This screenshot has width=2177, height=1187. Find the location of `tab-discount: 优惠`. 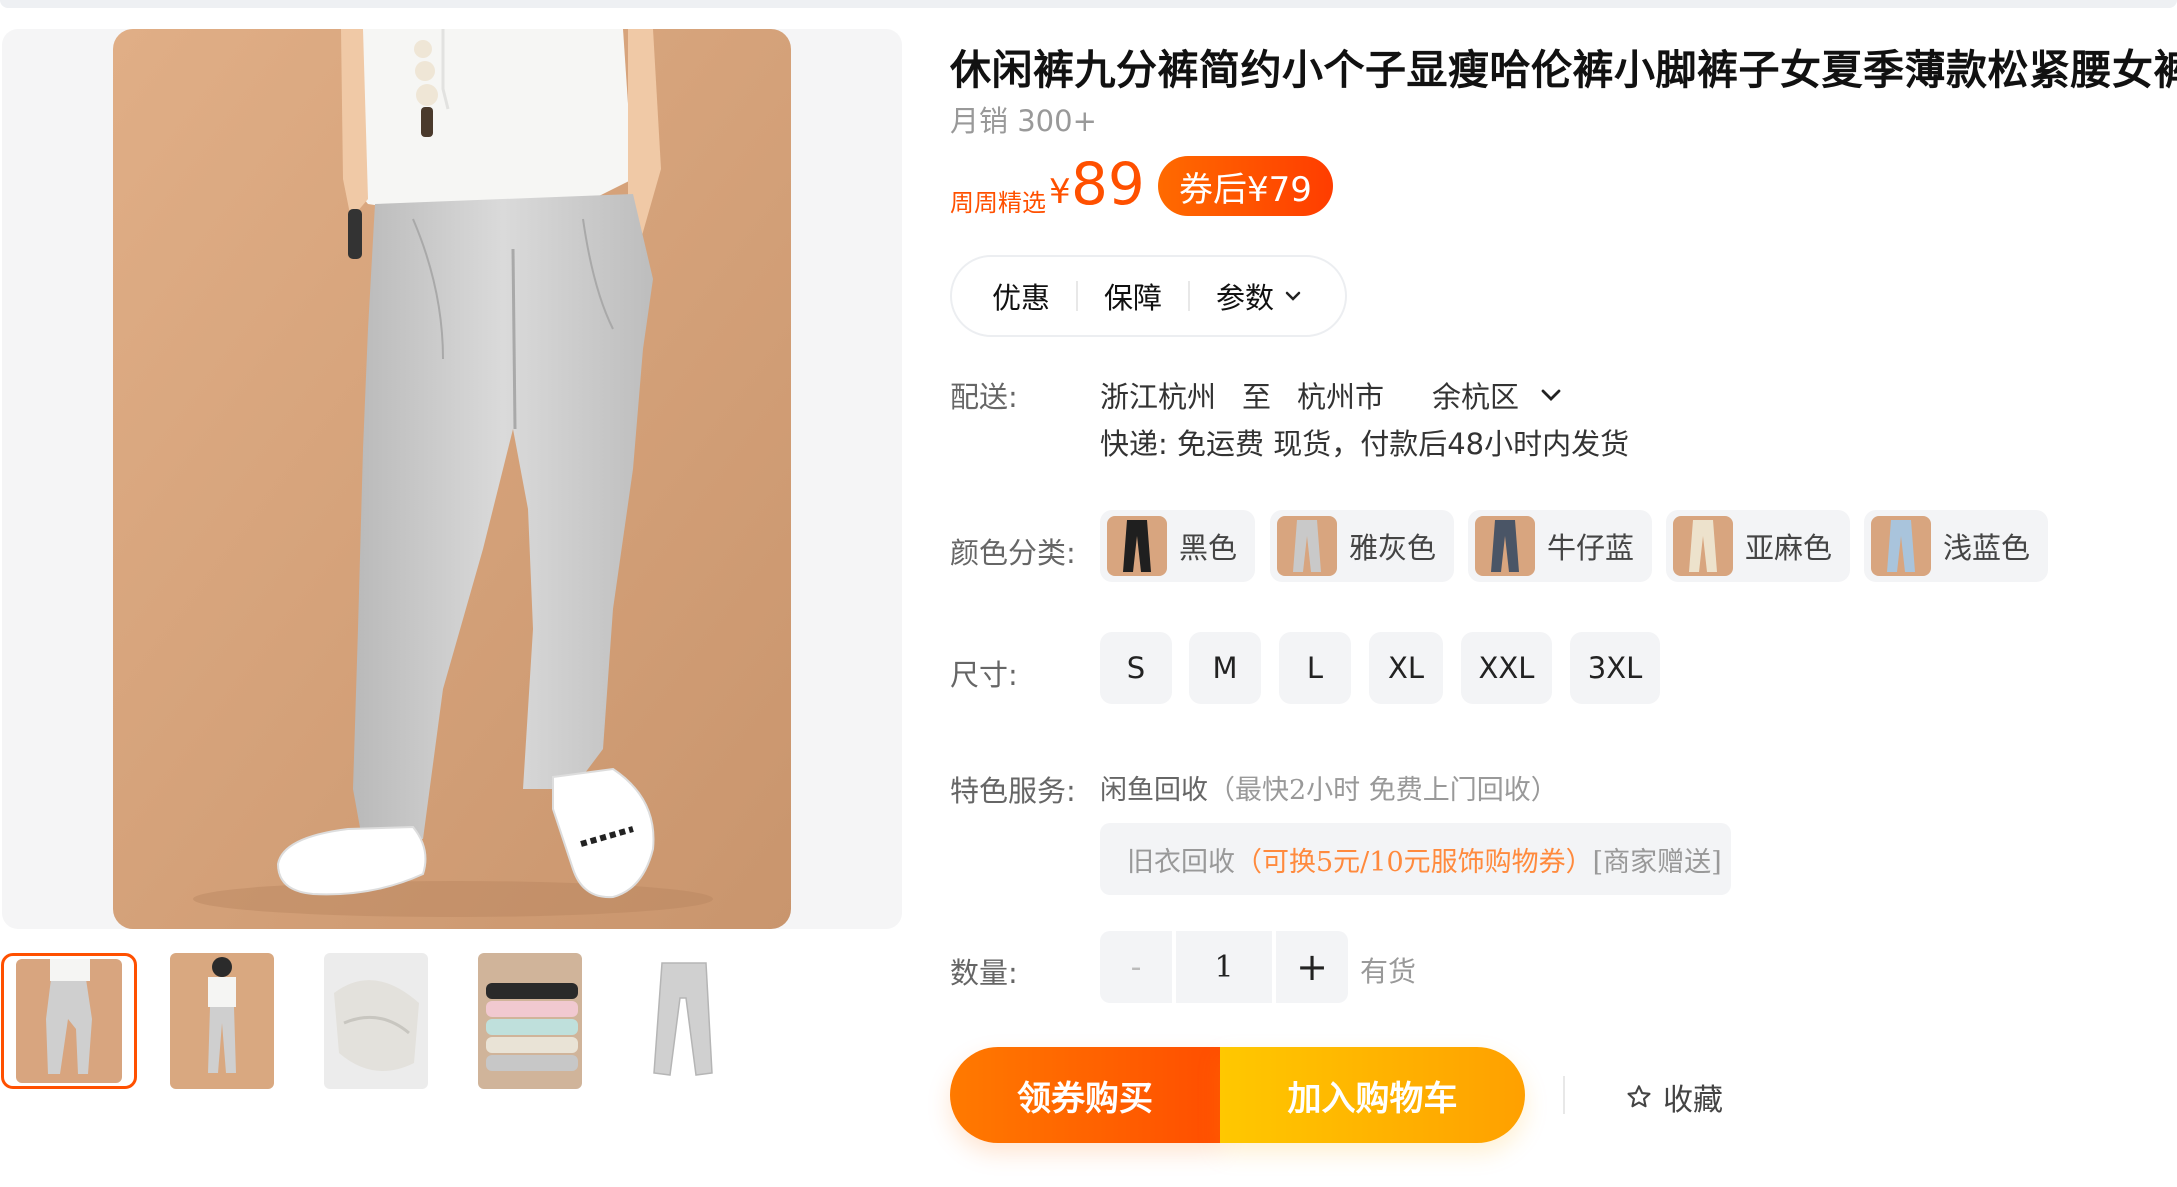

tab-discount: 优惠 is located at coordinates (1021, 296).